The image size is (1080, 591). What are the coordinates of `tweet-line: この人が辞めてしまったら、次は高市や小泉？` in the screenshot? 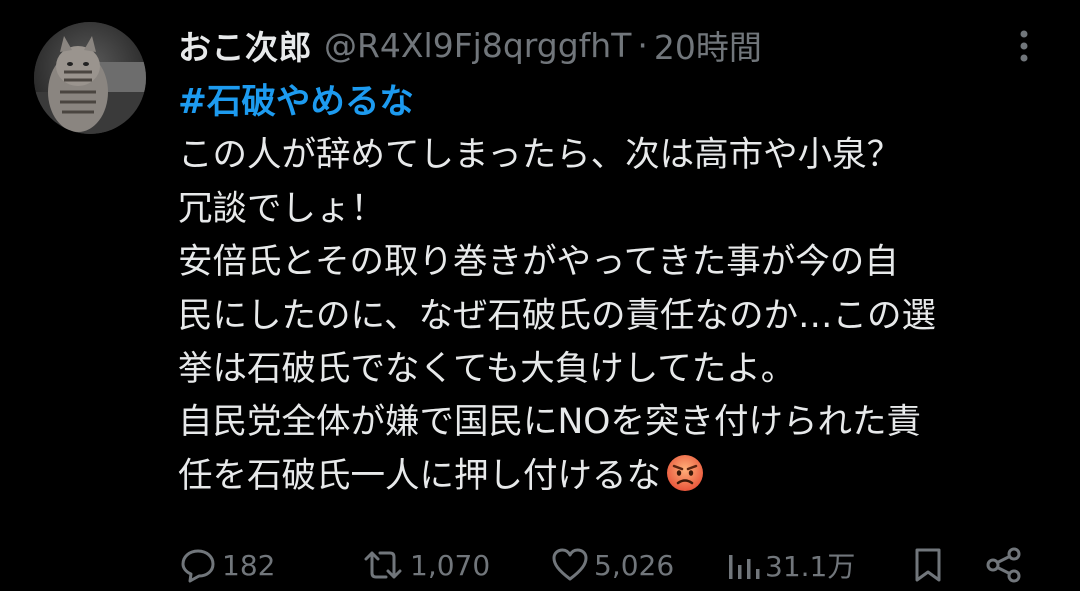 It's located at (540, 155).